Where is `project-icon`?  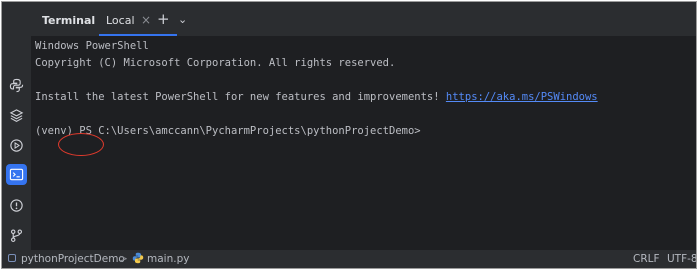
project-icon is located at coordinates (12, 258).